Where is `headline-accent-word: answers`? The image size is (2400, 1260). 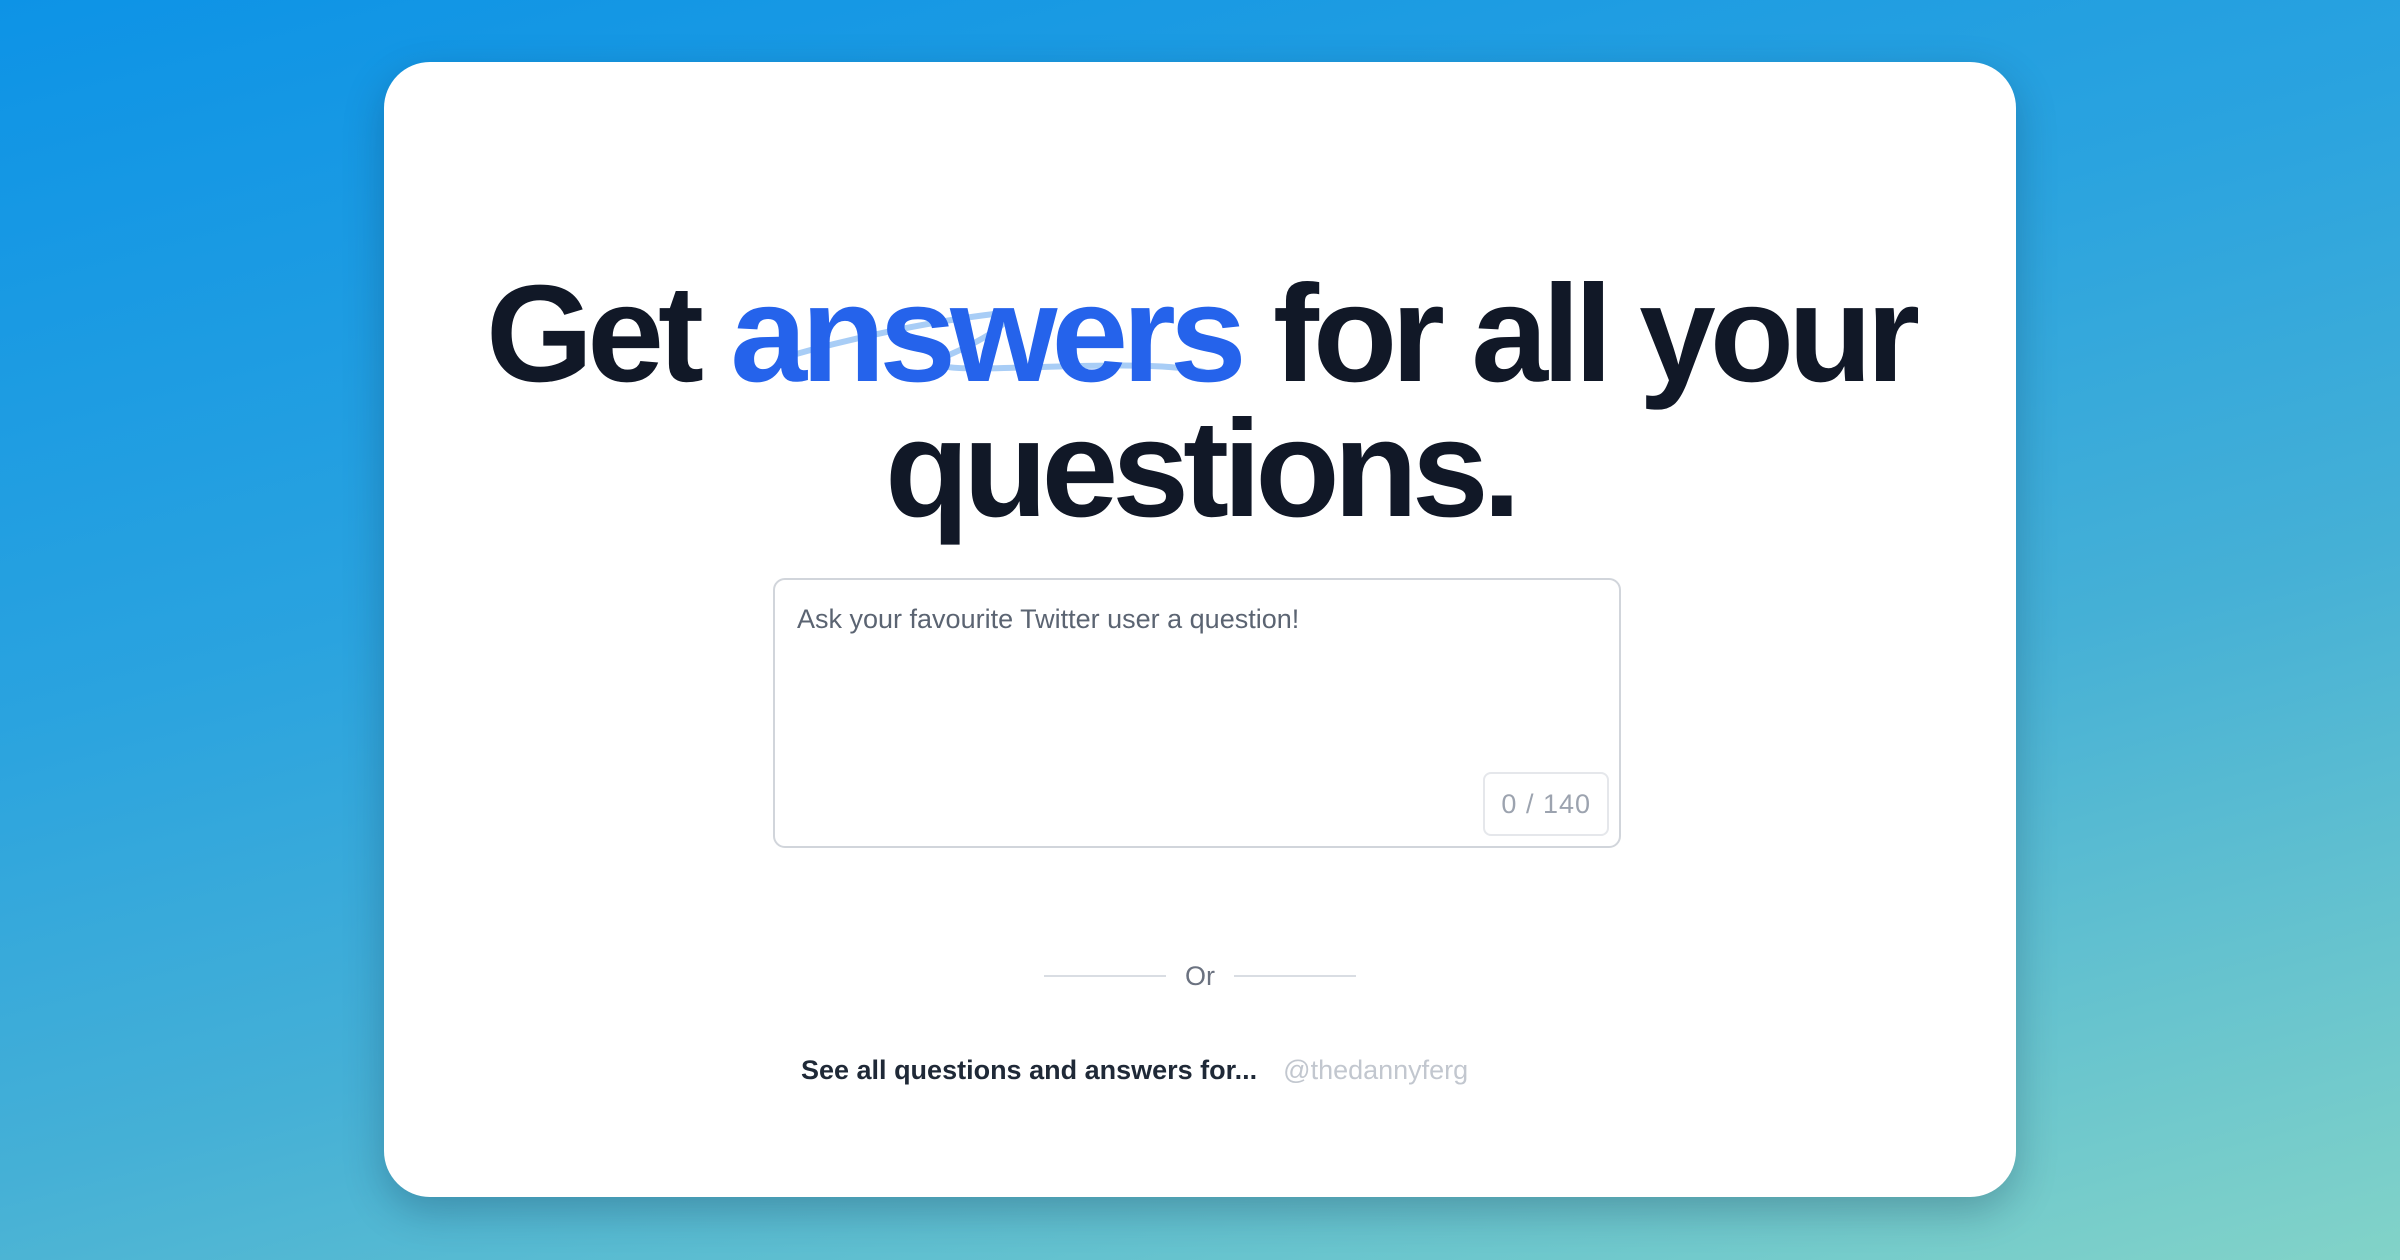
headline-accent-word: answers is located at coordinates (988, 334).